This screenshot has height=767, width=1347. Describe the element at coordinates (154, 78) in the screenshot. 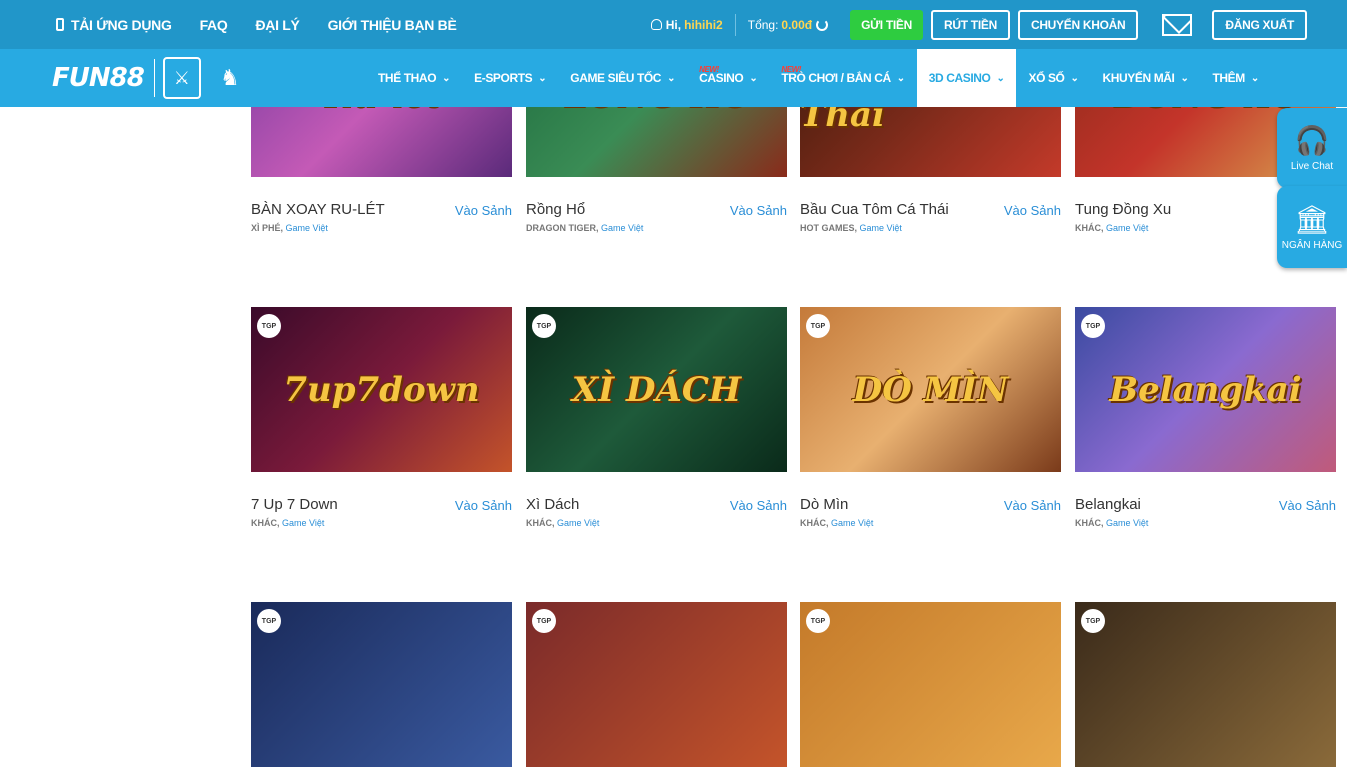

I see `divider` at that location.